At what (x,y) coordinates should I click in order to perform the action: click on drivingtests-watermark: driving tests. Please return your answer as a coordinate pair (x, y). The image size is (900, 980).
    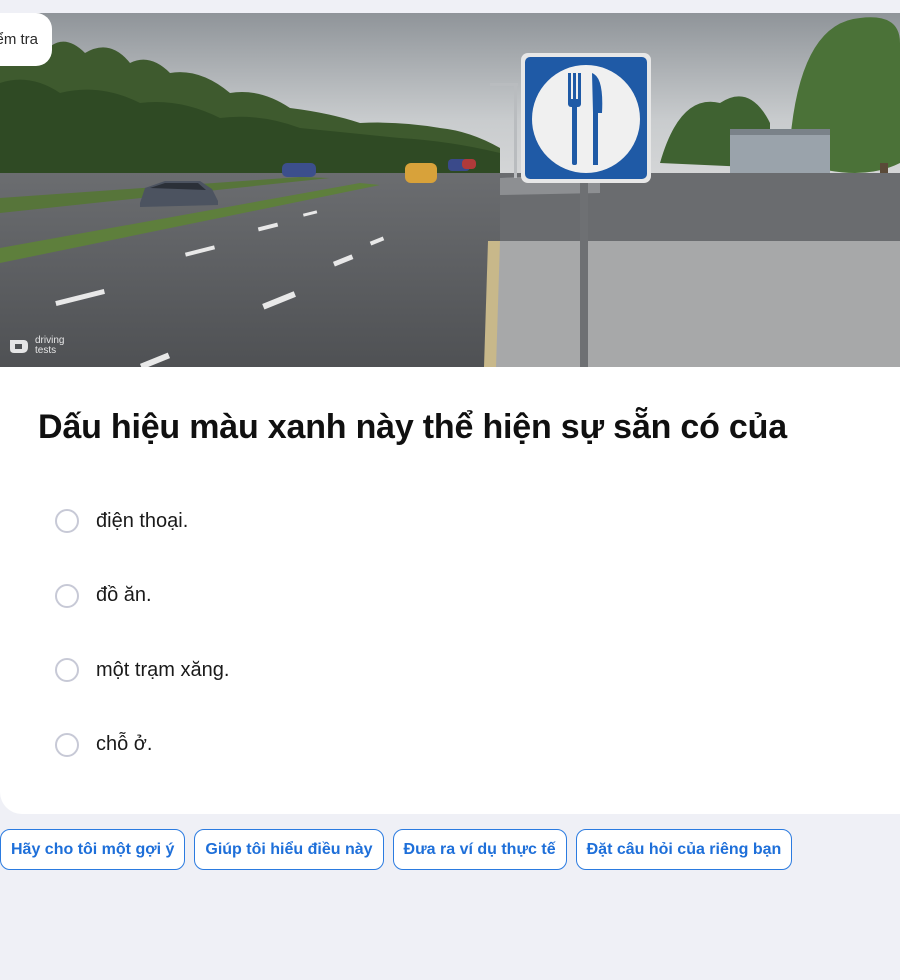
    Looking at the image, I should click on (36, 346).